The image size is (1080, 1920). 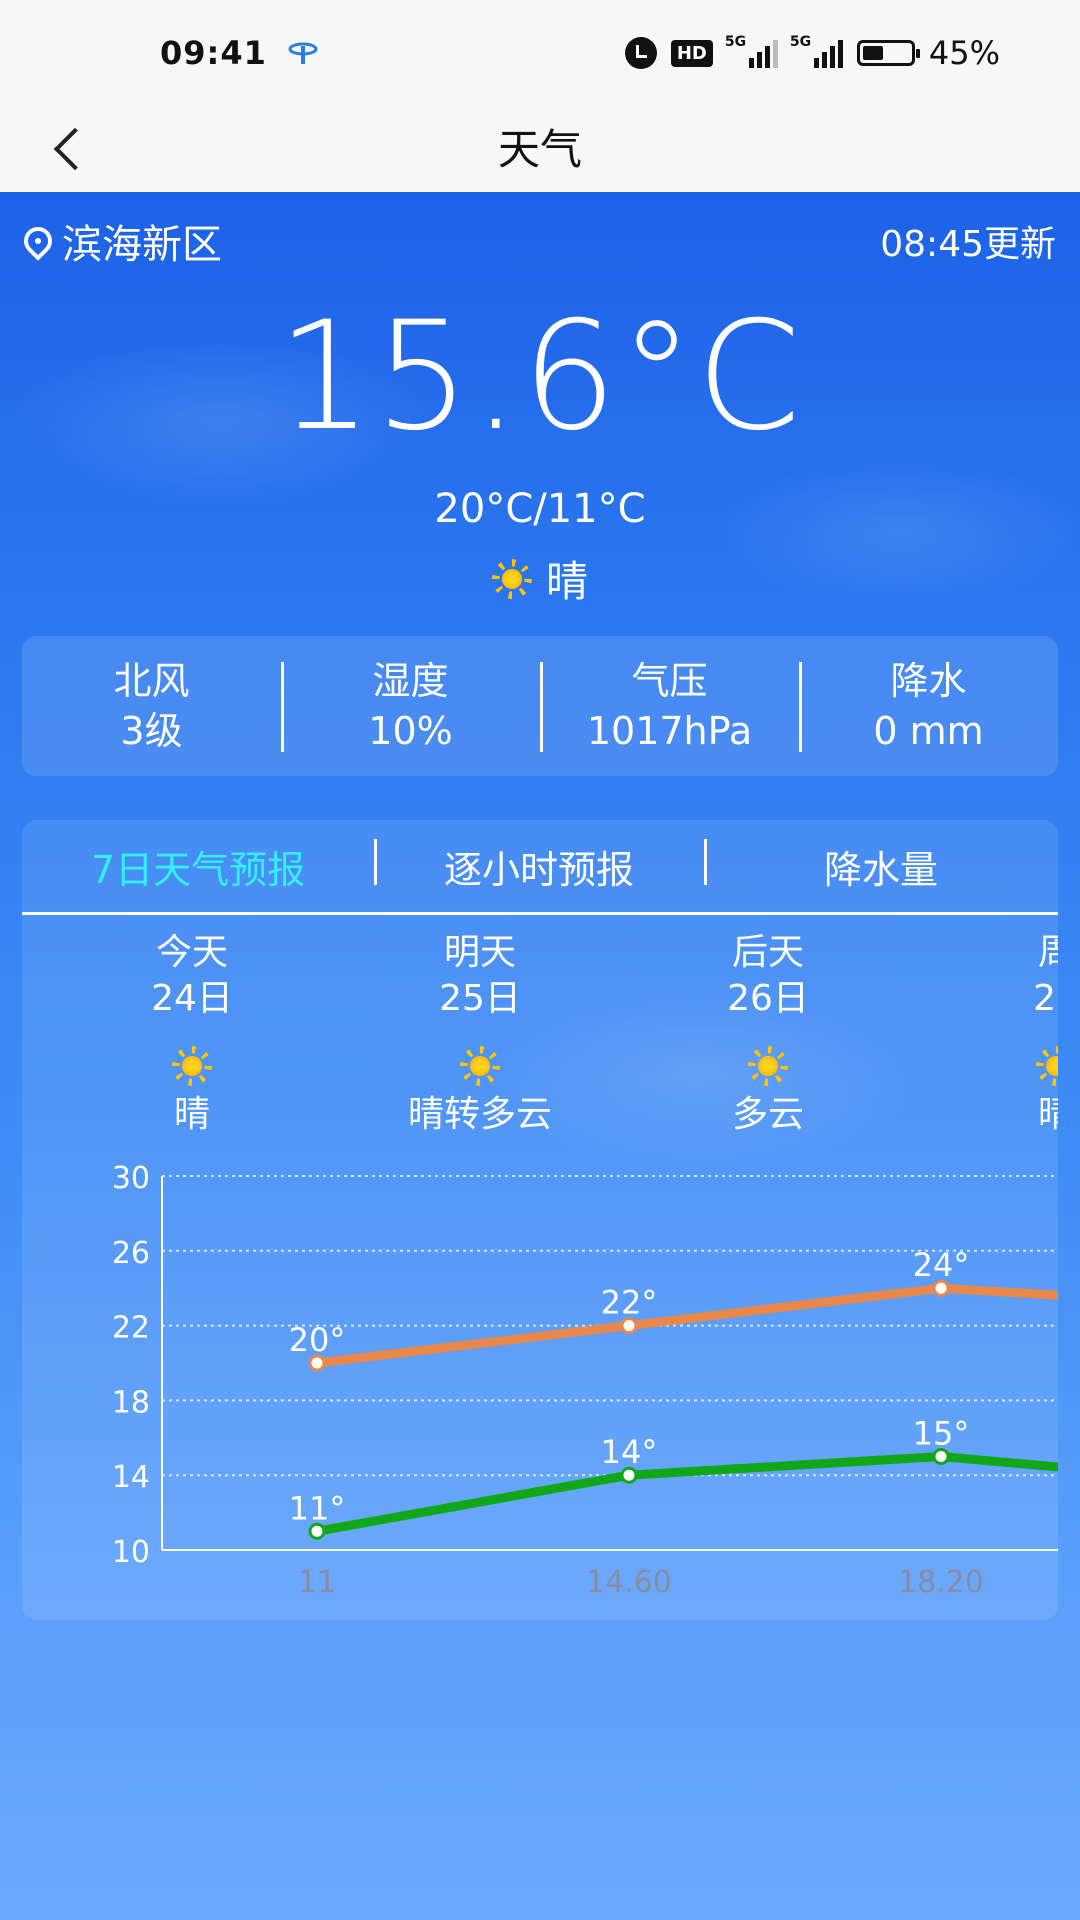 I want to click on nav-bar: 天气, so click(x=540, y=151).